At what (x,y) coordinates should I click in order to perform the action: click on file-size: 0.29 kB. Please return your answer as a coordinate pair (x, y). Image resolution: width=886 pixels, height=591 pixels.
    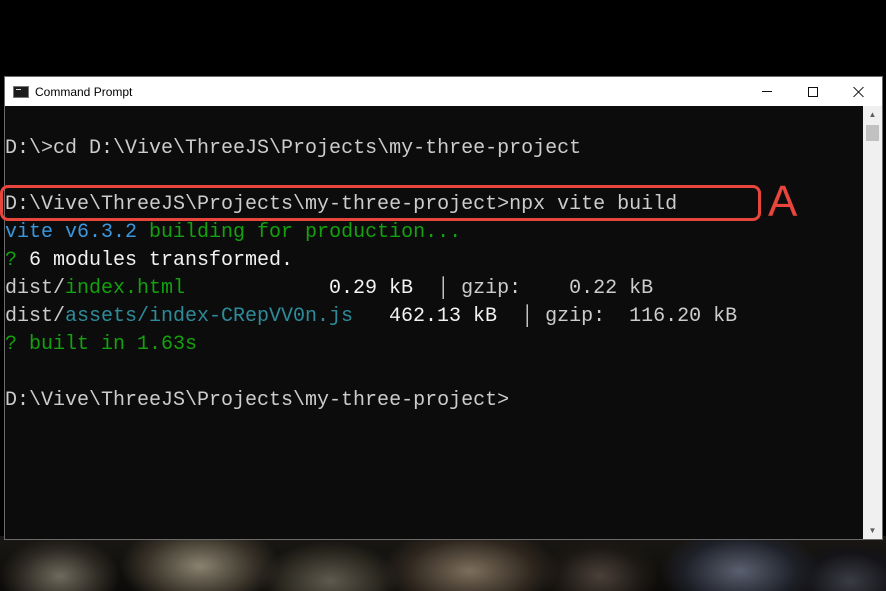
    Looking at the image, I should click on (371, 288).